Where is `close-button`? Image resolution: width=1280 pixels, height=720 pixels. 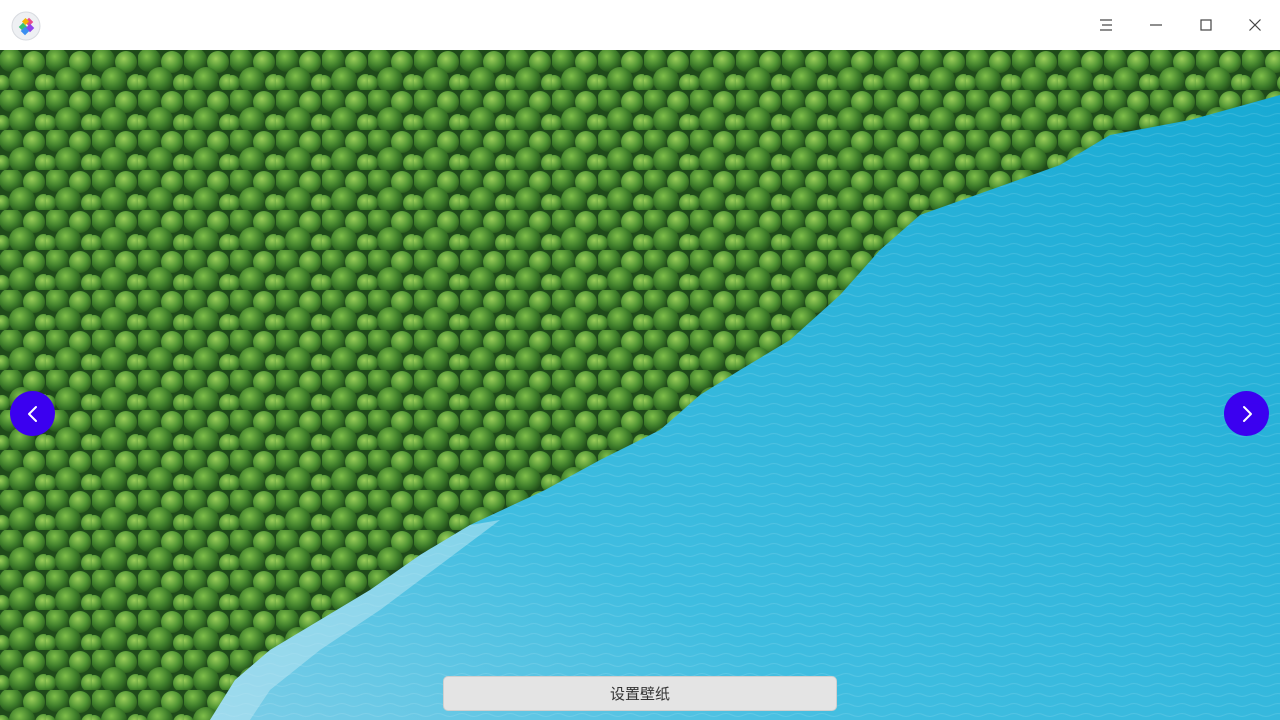
close-button is located at coordinates (1255, 25).